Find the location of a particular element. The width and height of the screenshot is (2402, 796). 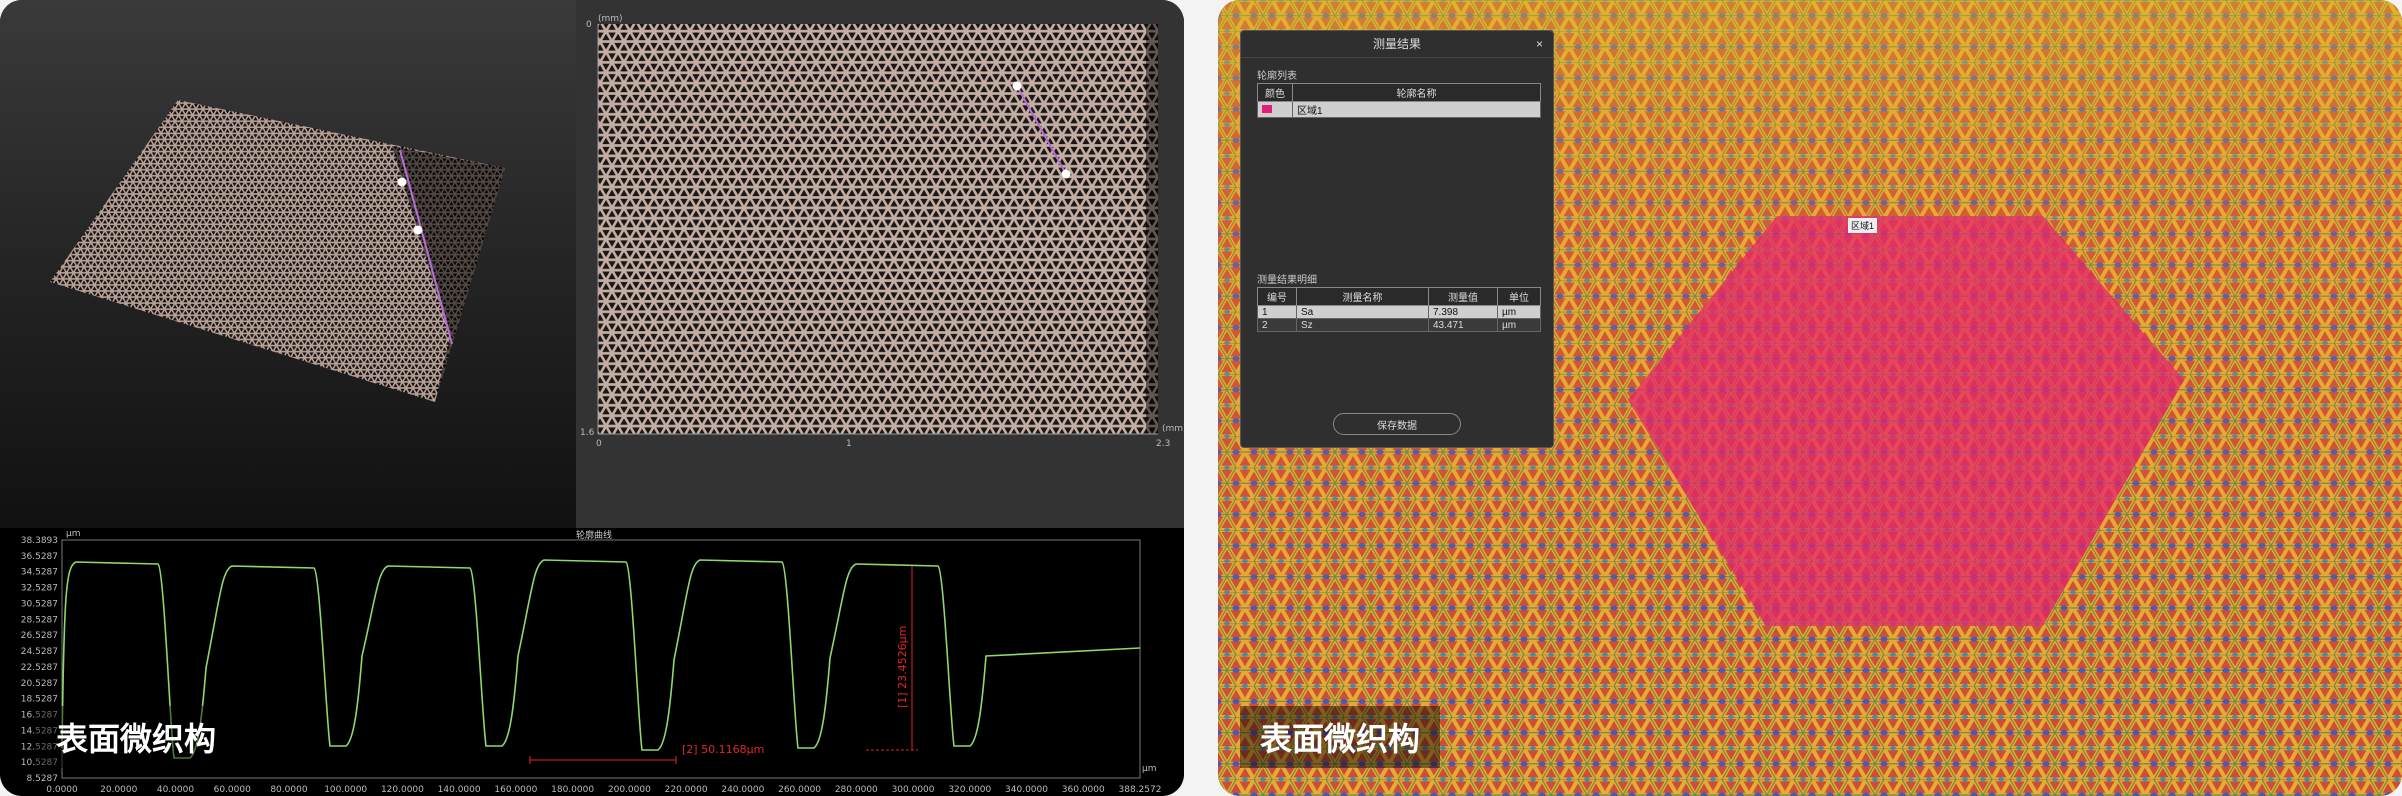

result-id: 1 is located at coordinates (1277, 312).